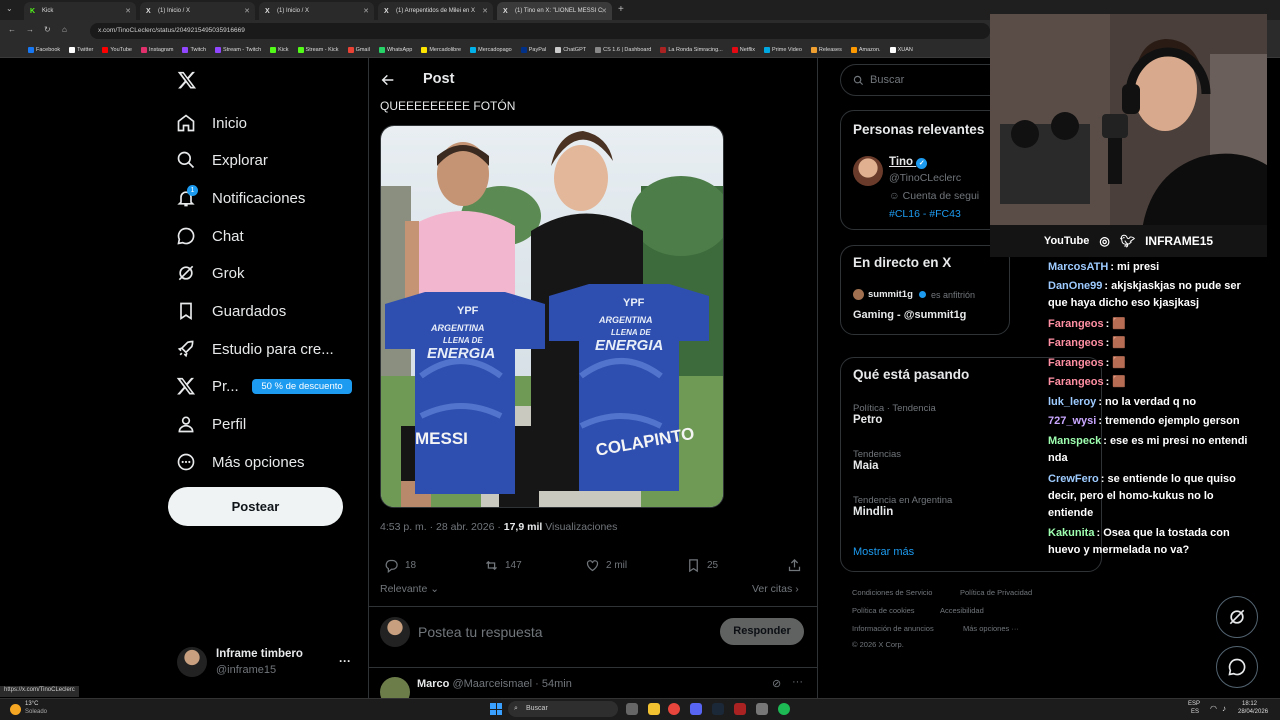  What do you see at coordinates (696, 709) in the screenshot?
I see `discord-icon` at bounding box center [696, 709].